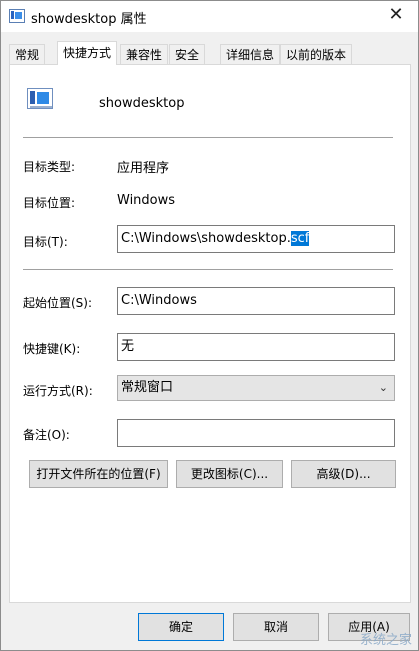  What do you see at coordinates (98, 474) in the screenshot?
I see `open-file-location-button: 打开文件所在的位置(F)` at bounding box center [98, 474].